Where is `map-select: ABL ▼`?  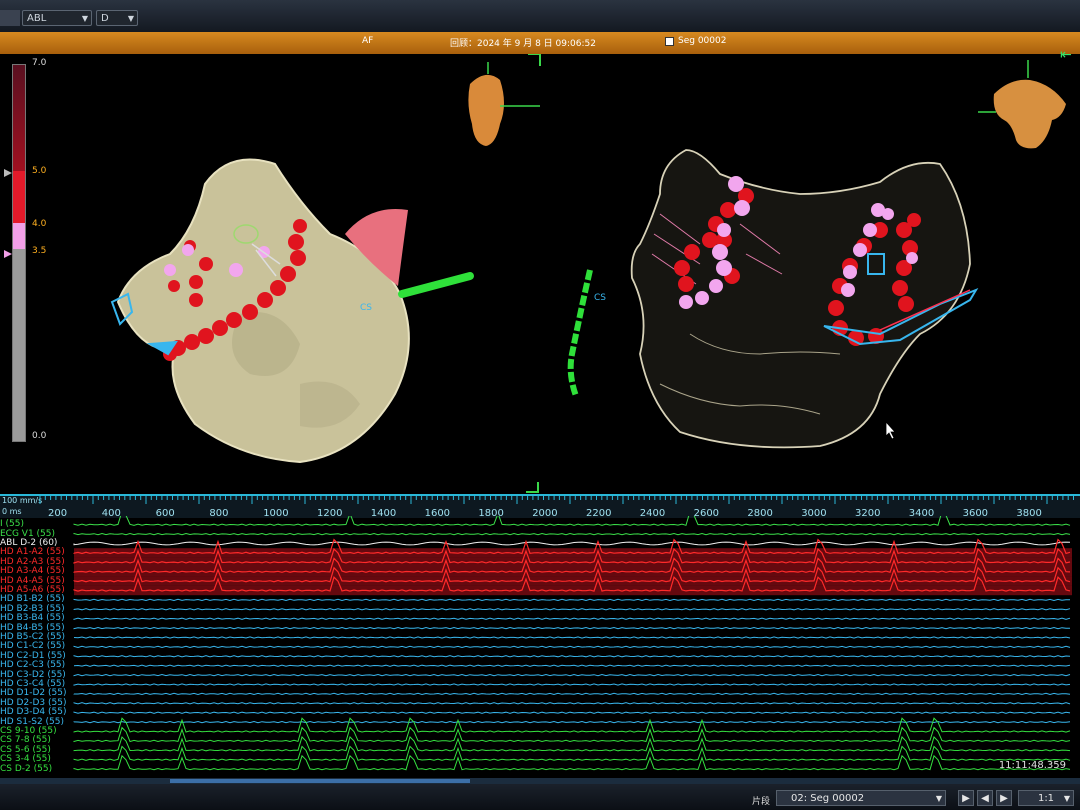
map-select: ABL ▼ is located at coordinates (57, 18).